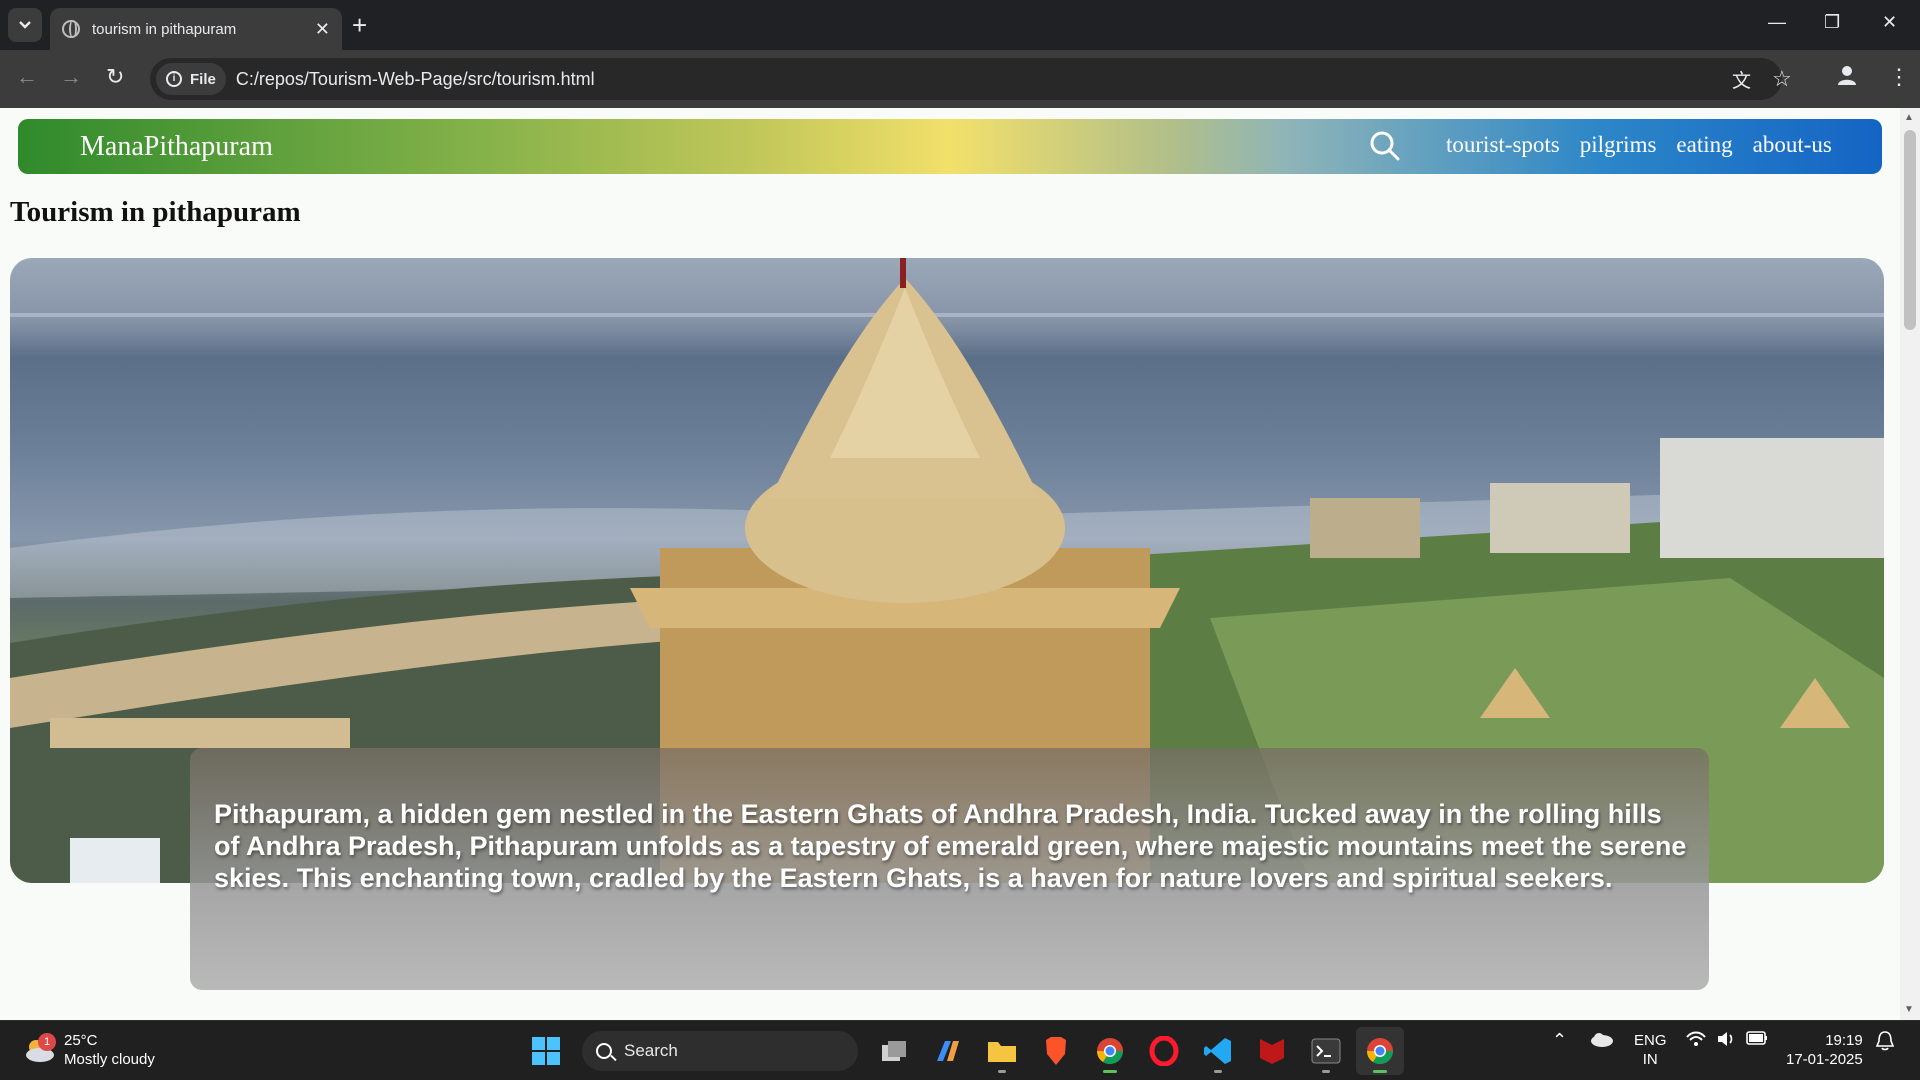 This screenshot has height=1080, width=1920. Describe the element at coordinates (1704, 145) in the screenshot. I see `nav-link-eating: eating` at that location.